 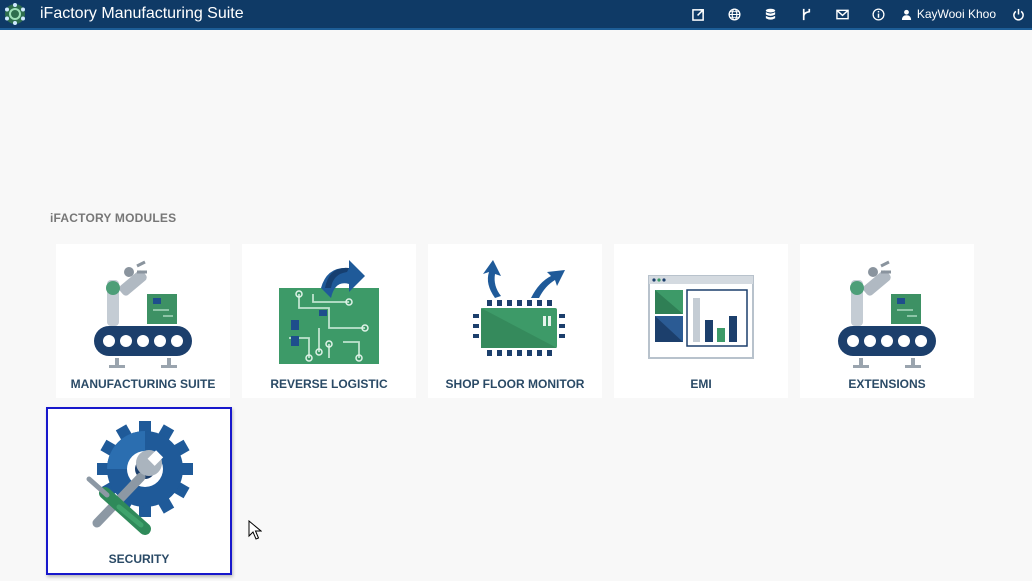 What do you see at coordinates (771, 14) in the screenshot?
I see `database-icon` at bounding box center [771, 14].